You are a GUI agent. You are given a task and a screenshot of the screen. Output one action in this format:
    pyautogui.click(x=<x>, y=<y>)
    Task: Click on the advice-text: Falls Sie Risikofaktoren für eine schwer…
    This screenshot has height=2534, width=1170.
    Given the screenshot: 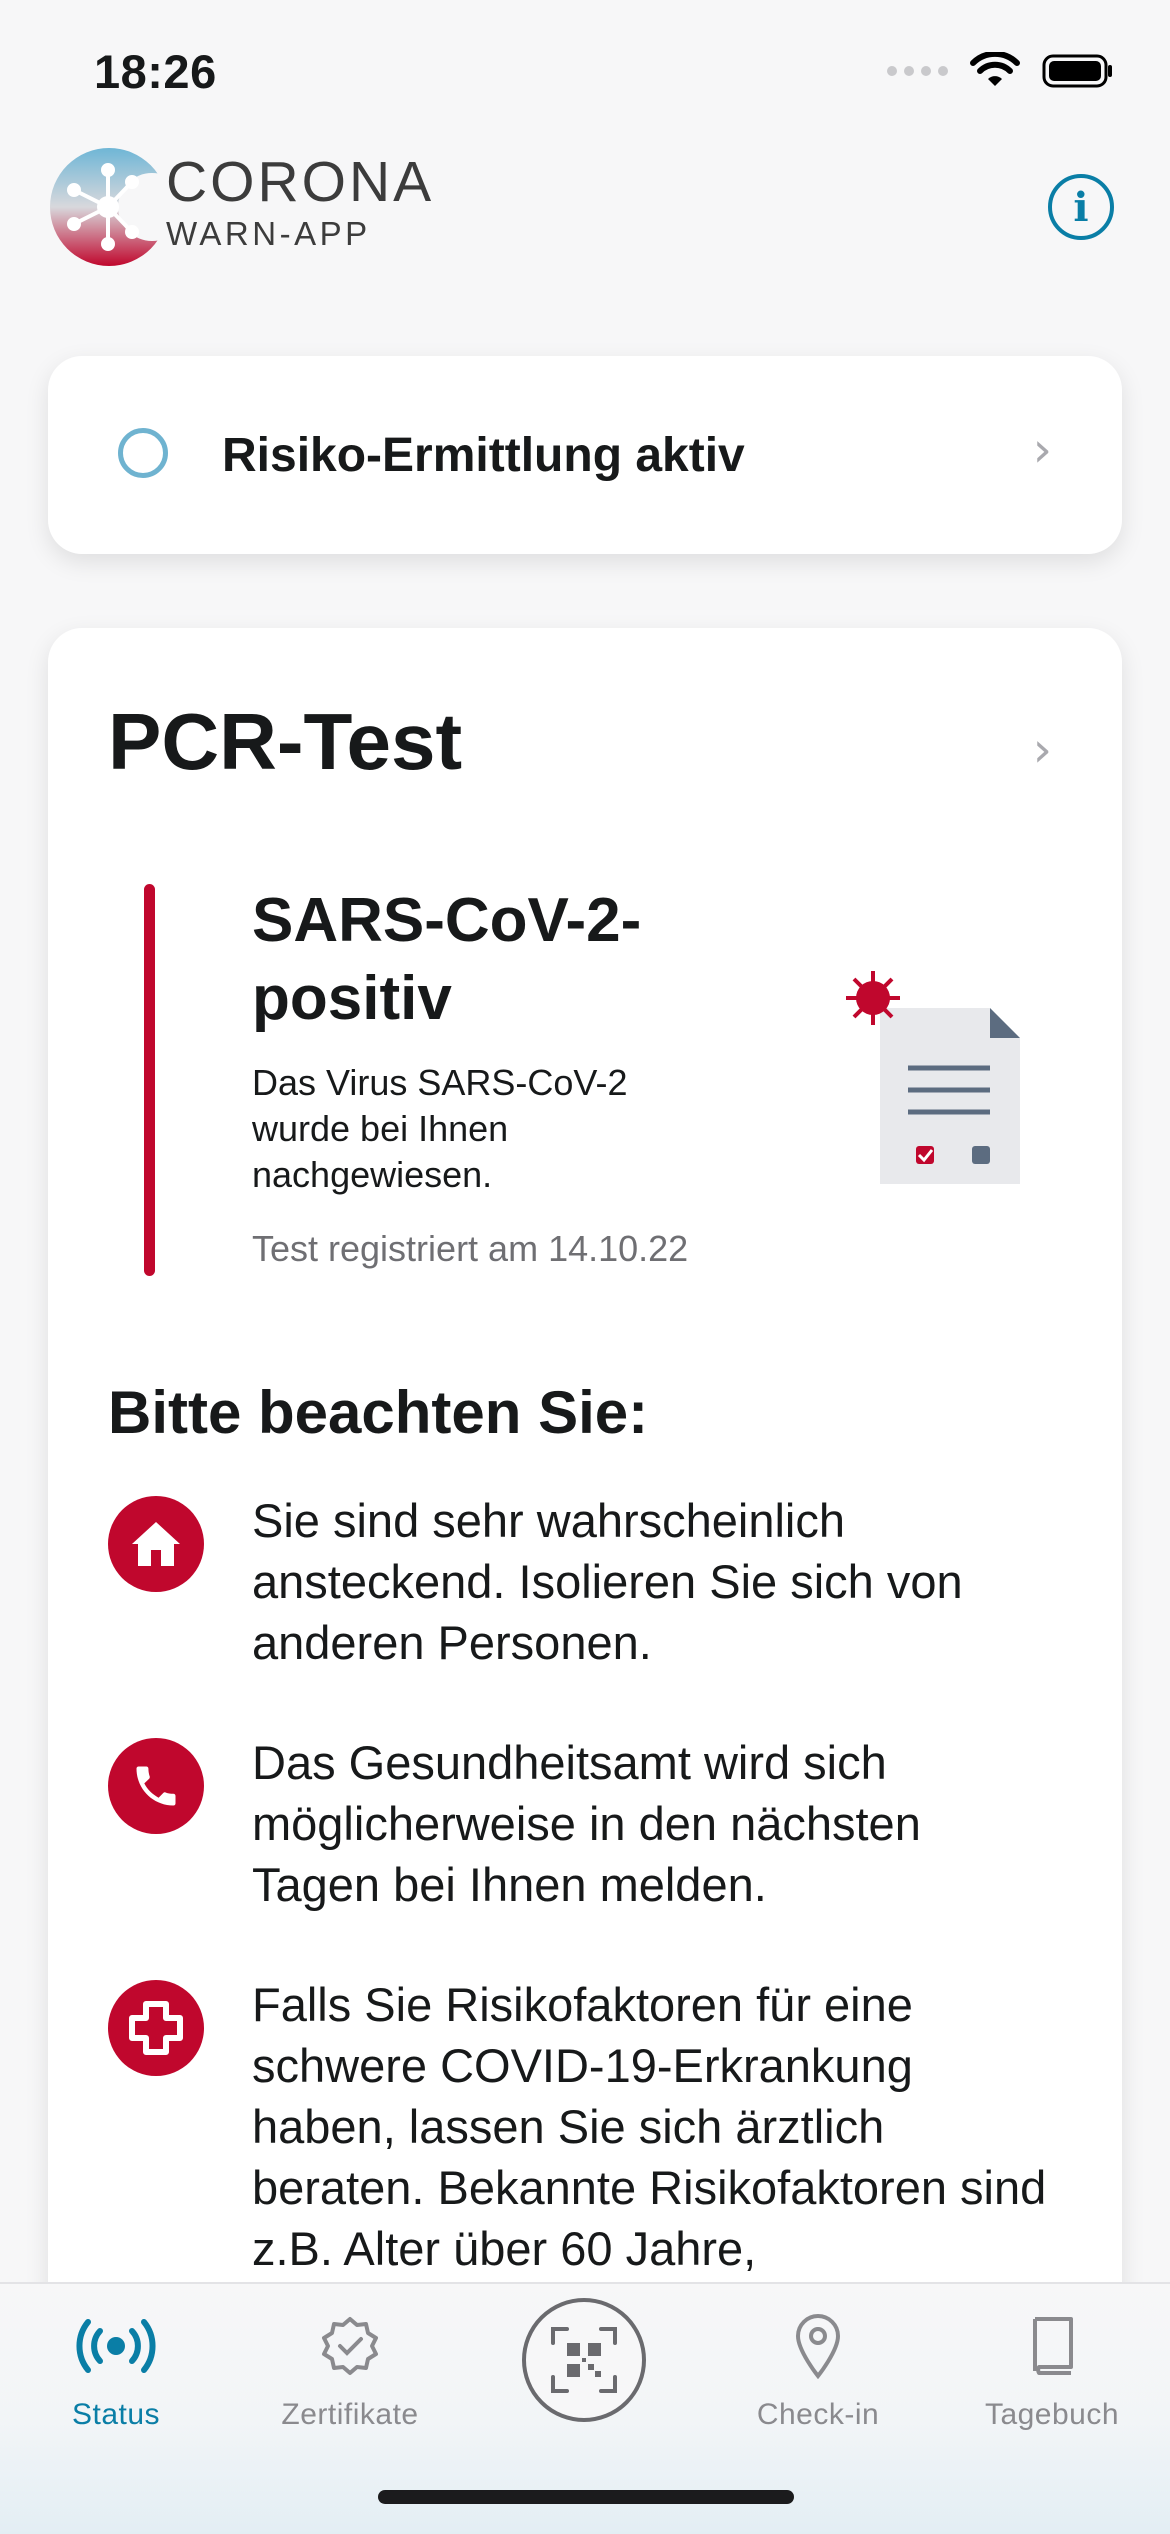 What is the action you would take?
    pyautogui.click(x=649, y=2126)
    